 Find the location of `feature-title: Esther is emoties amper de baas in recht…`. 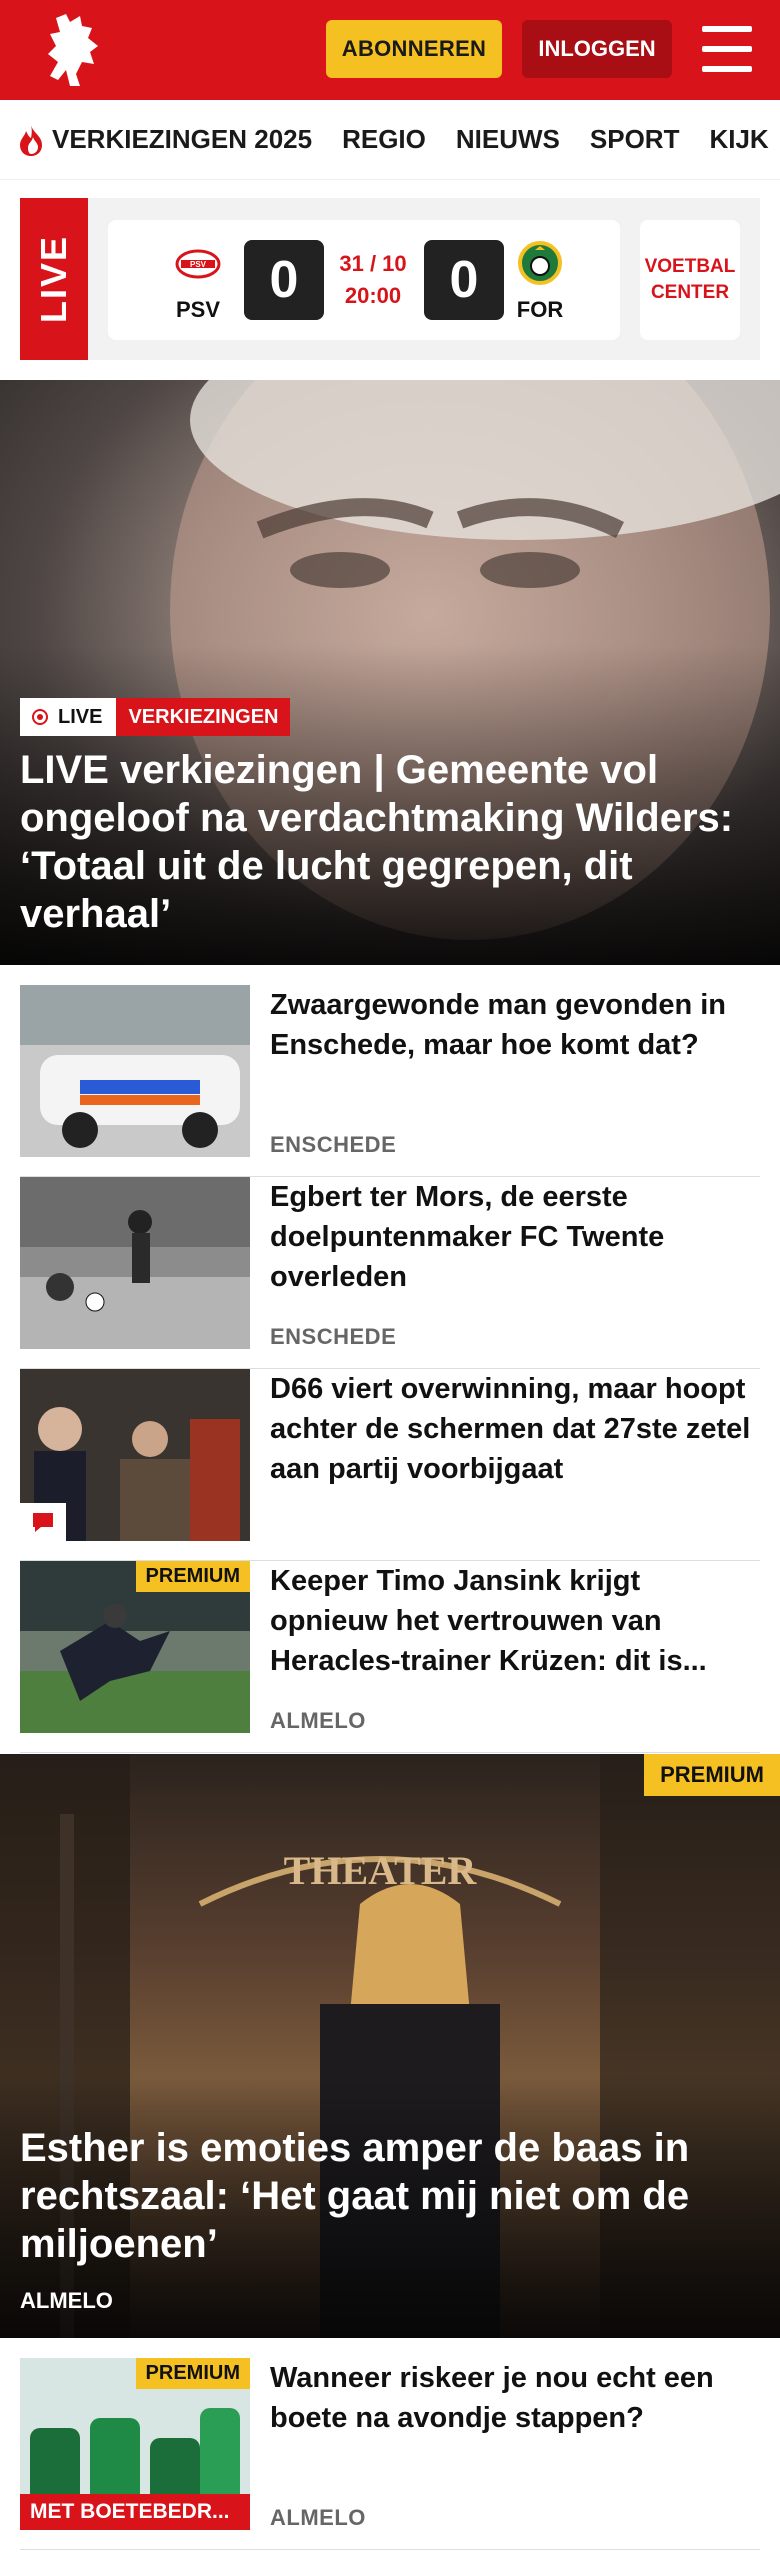

feature-title: Esther is emoties amper de baas in recht… is located at coordinates (355, 2196).